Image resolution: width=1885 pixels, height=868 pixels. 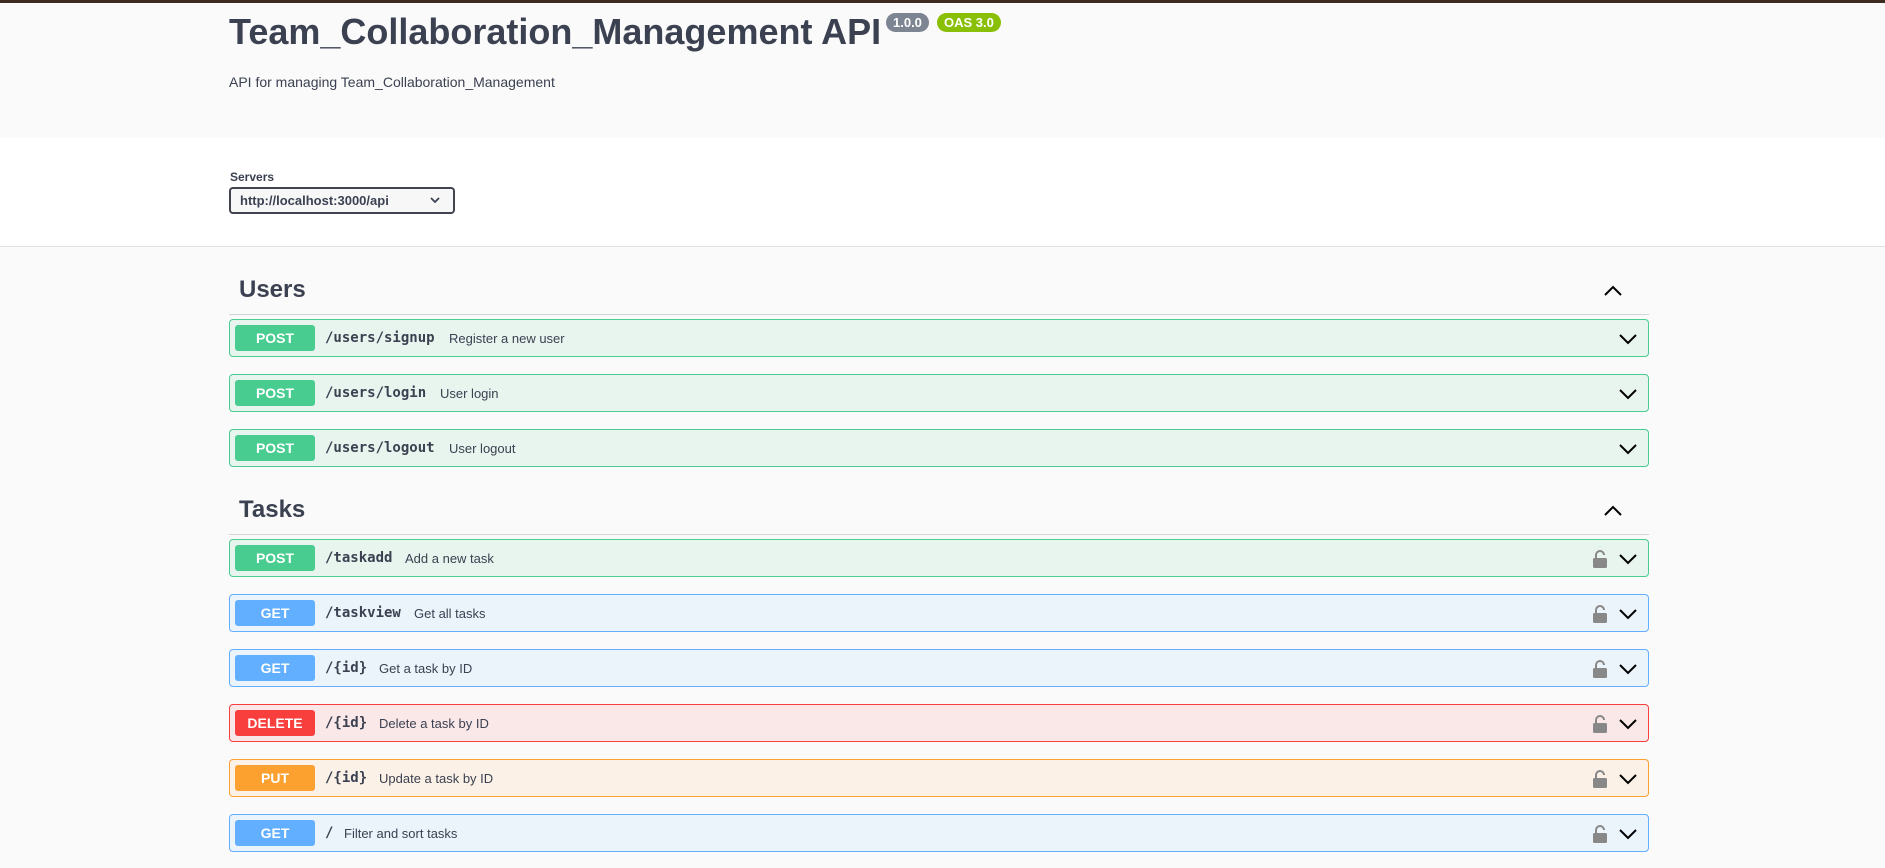 What do you see at coordinates (939, 291) in the screenshot?
I see `section-header-users: Users` at bounding box center [939, 291].